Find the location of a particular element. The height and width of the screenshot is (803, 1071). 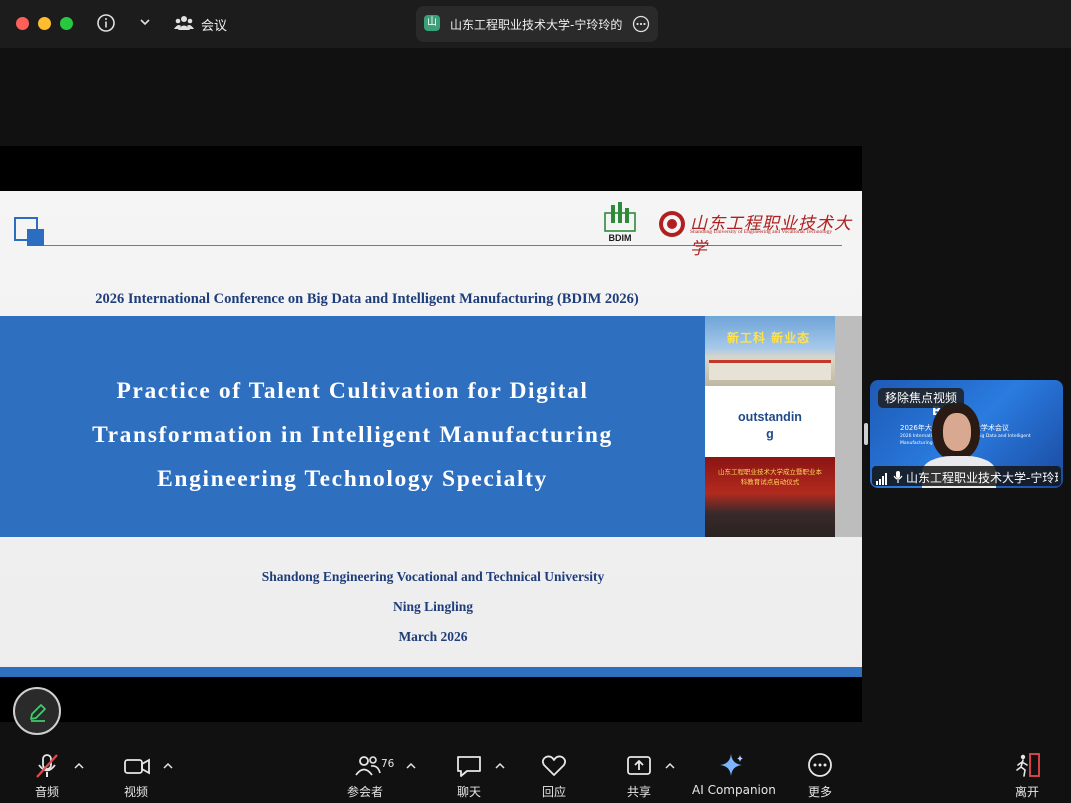

outstanding-line-2: g is located at coordinates (770, 434).